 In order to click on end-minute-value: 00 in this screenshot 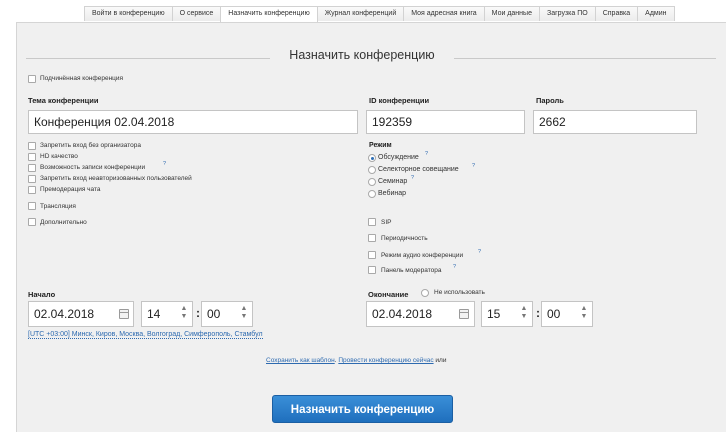, I will do `click(554, 314)`.